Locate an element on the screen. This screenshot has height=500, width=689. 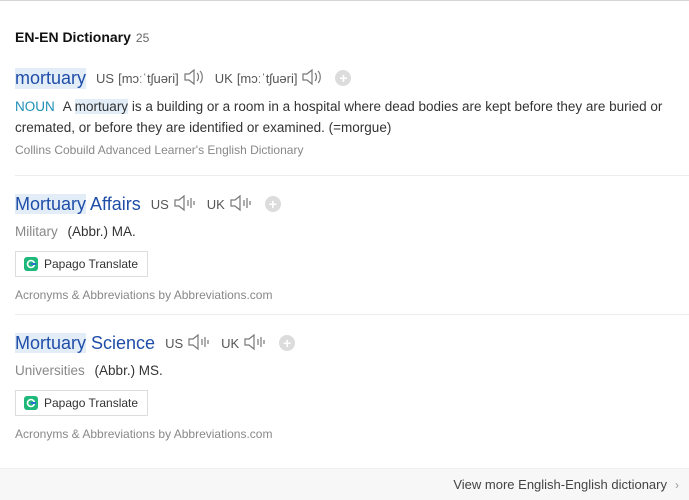
category-label: Military is located at coordinates (36, 231).